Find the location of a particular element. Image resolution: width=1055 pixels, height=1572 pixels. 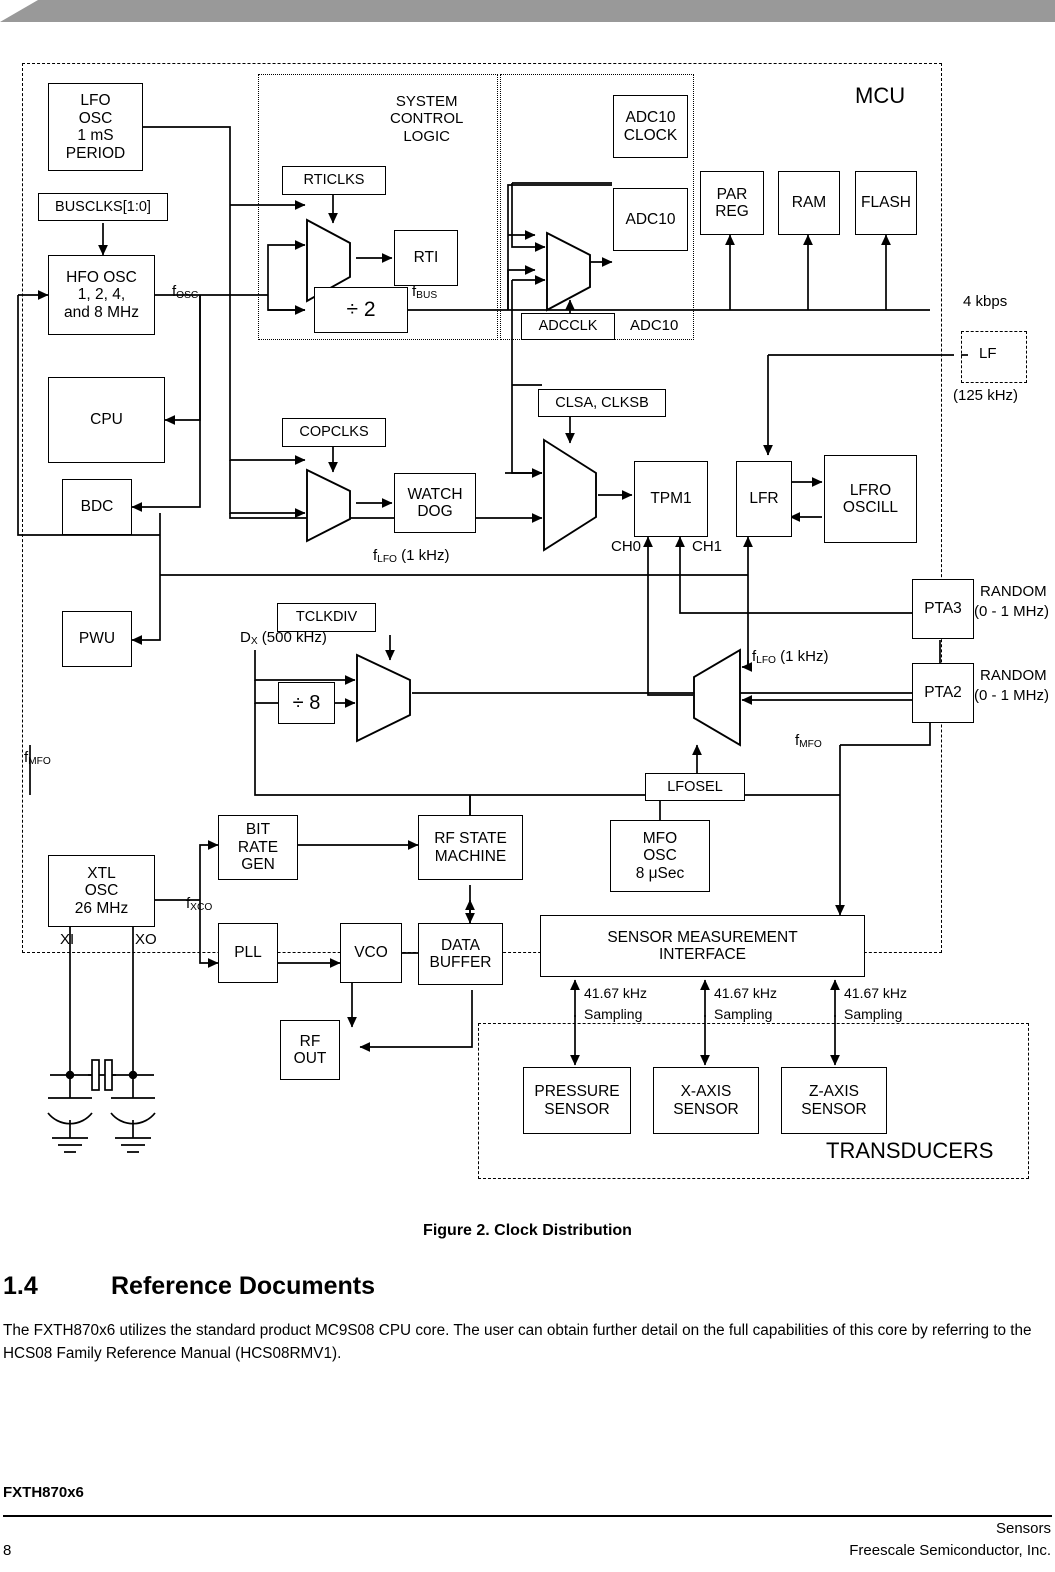

block-rticlks: RTICLKS is located at coordinates (334, 180).